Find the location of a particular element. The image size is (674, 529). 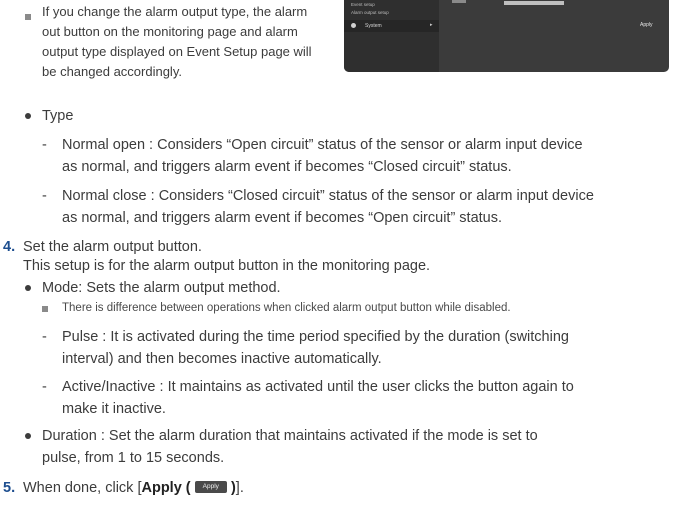

screenshot-apply-button: Apply is located at coordinates (646, 25).